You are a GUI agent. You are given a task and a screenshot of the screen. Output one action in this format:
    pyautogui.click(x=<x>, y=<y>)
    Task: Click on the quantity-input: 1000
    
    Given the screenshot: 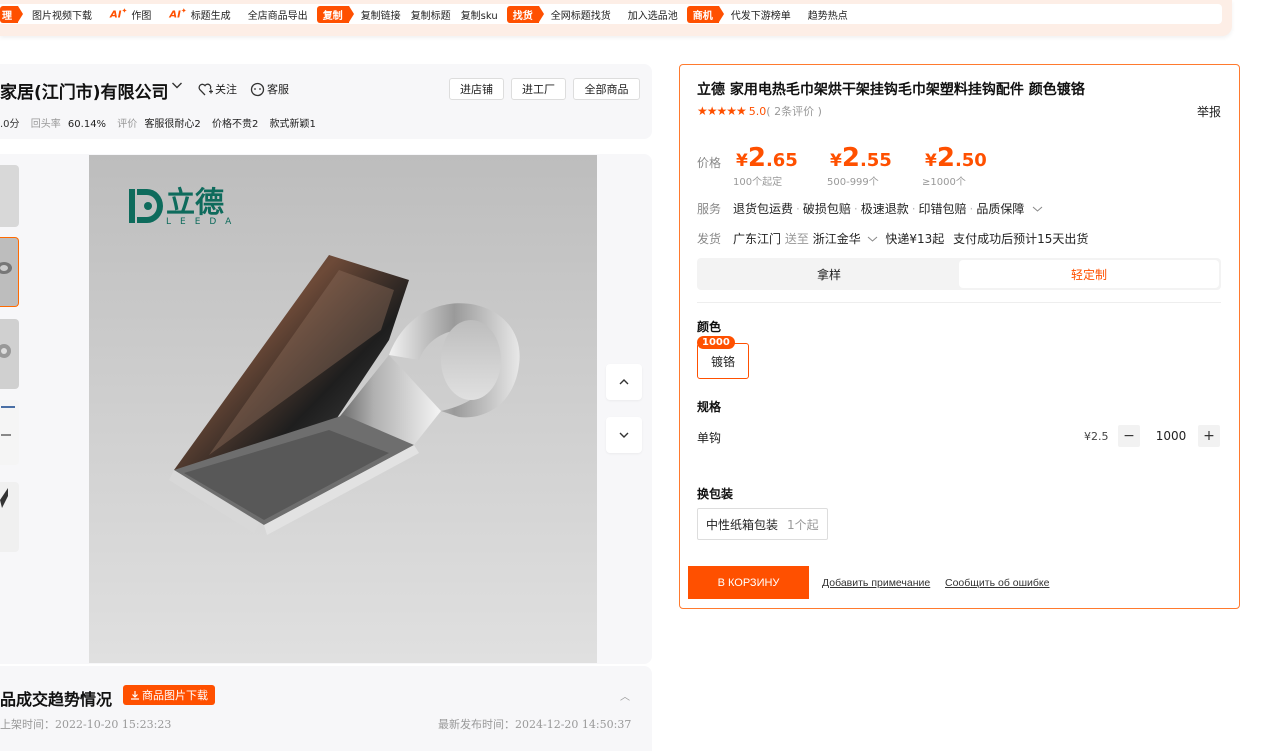 What is the action you would take?
    pyautogui.click(x=1171, y=436)
    